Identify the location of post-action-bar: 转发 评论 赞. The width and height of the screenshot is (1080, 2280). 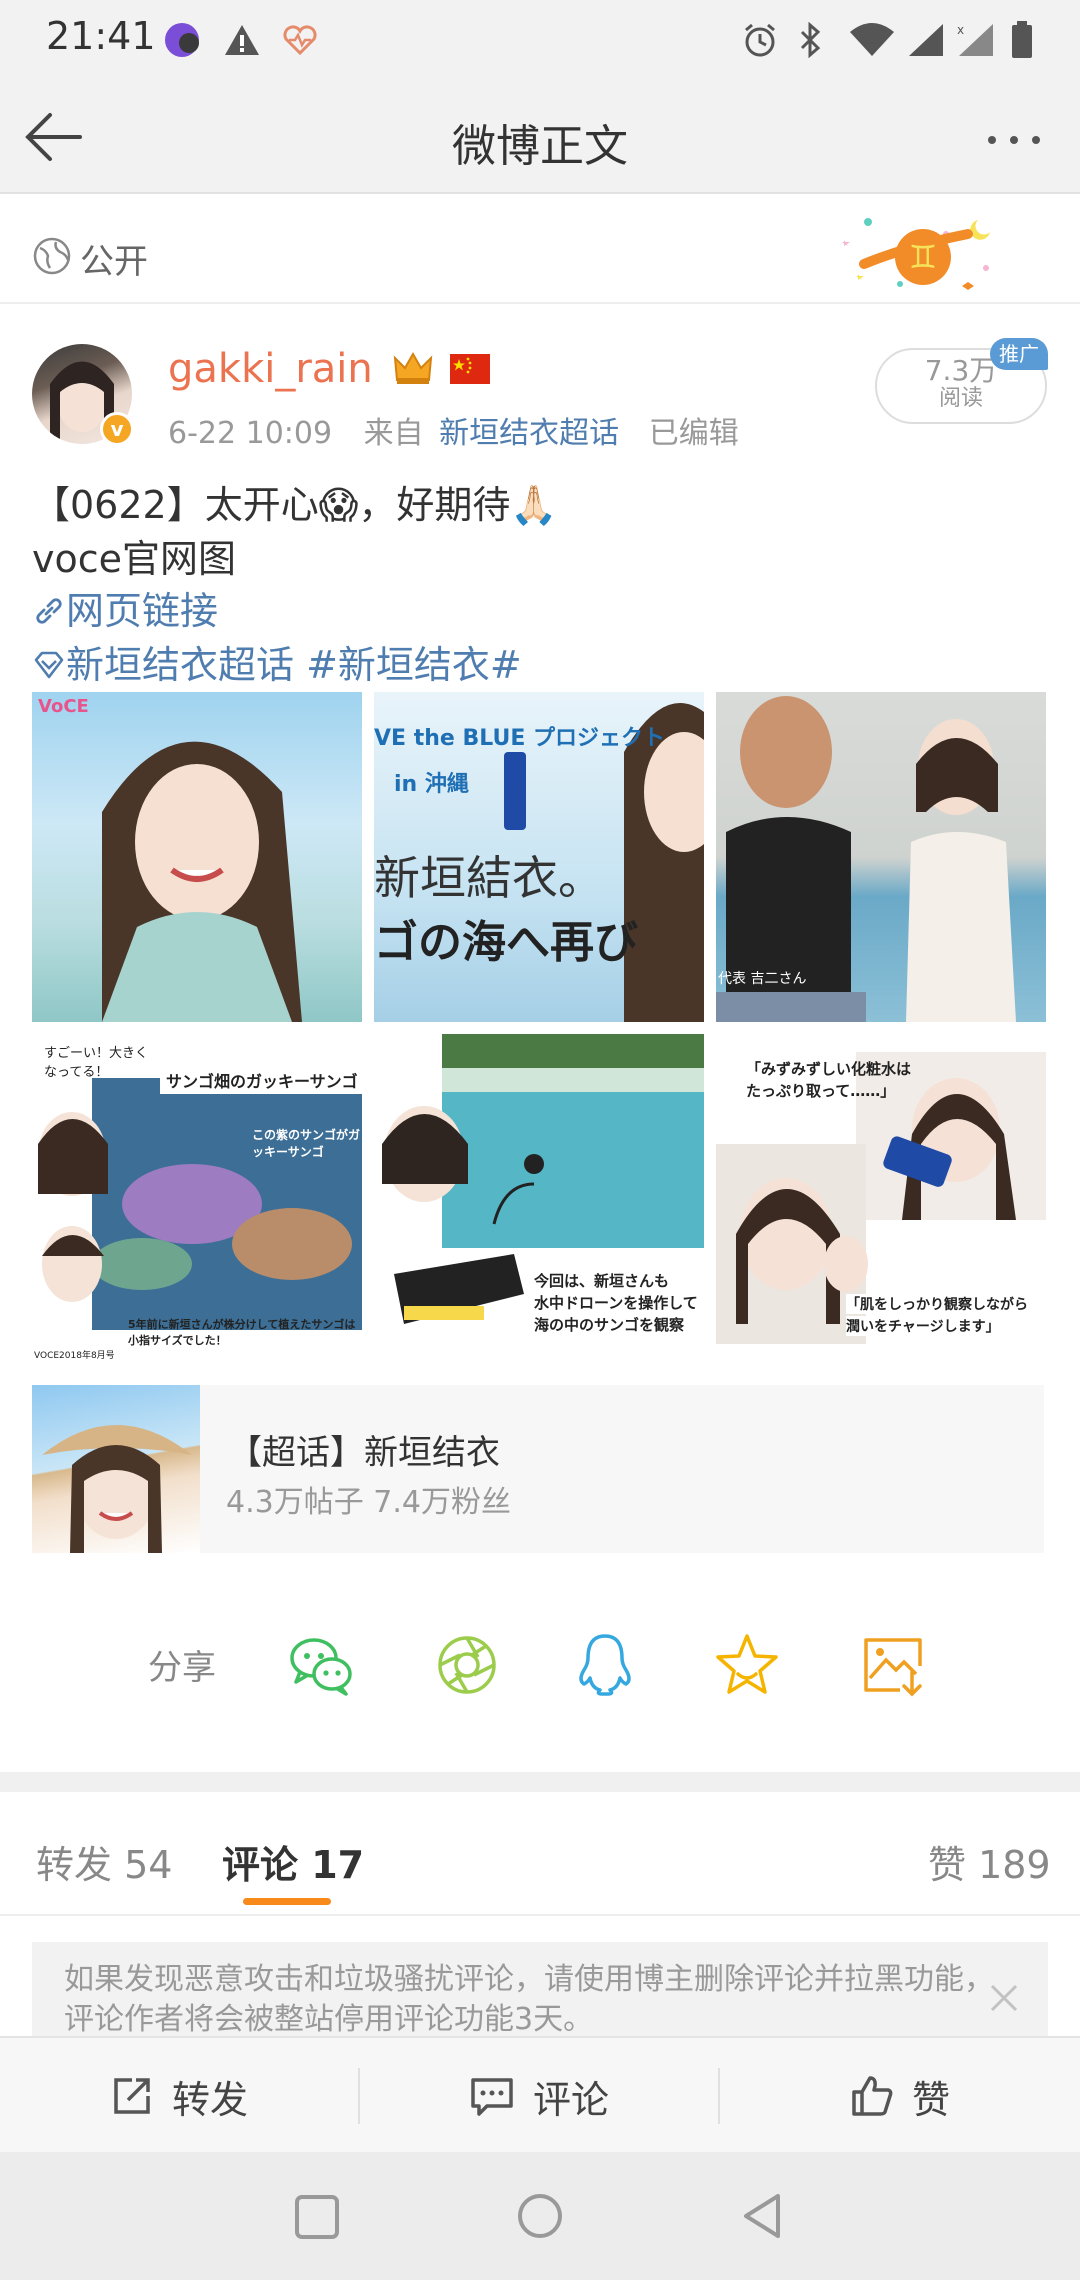
(540, 2094).